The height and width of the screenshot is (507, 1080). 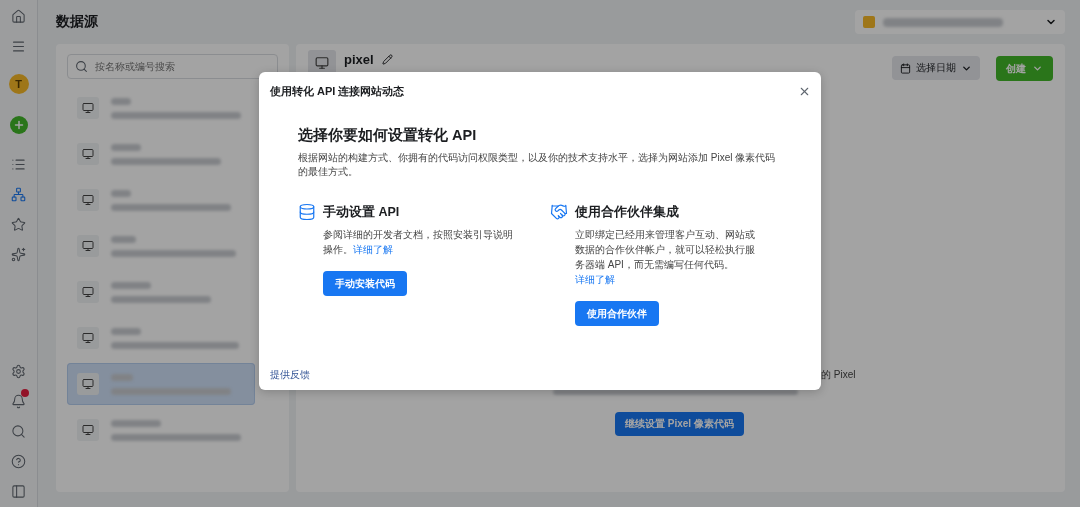 What do you see at coordinates (627, 212) in the screenshot?
I see `option-title: 使用合作伙伴集成` at bounding box center [627, 212].